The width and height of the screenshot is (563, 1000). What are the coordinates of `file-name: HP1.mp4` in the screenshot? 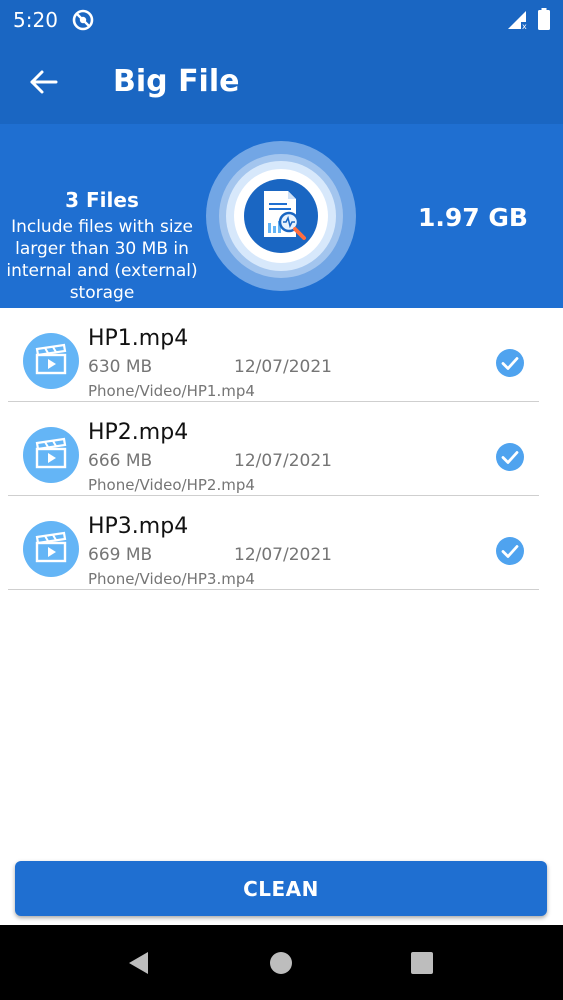 It's located at (138, 338).